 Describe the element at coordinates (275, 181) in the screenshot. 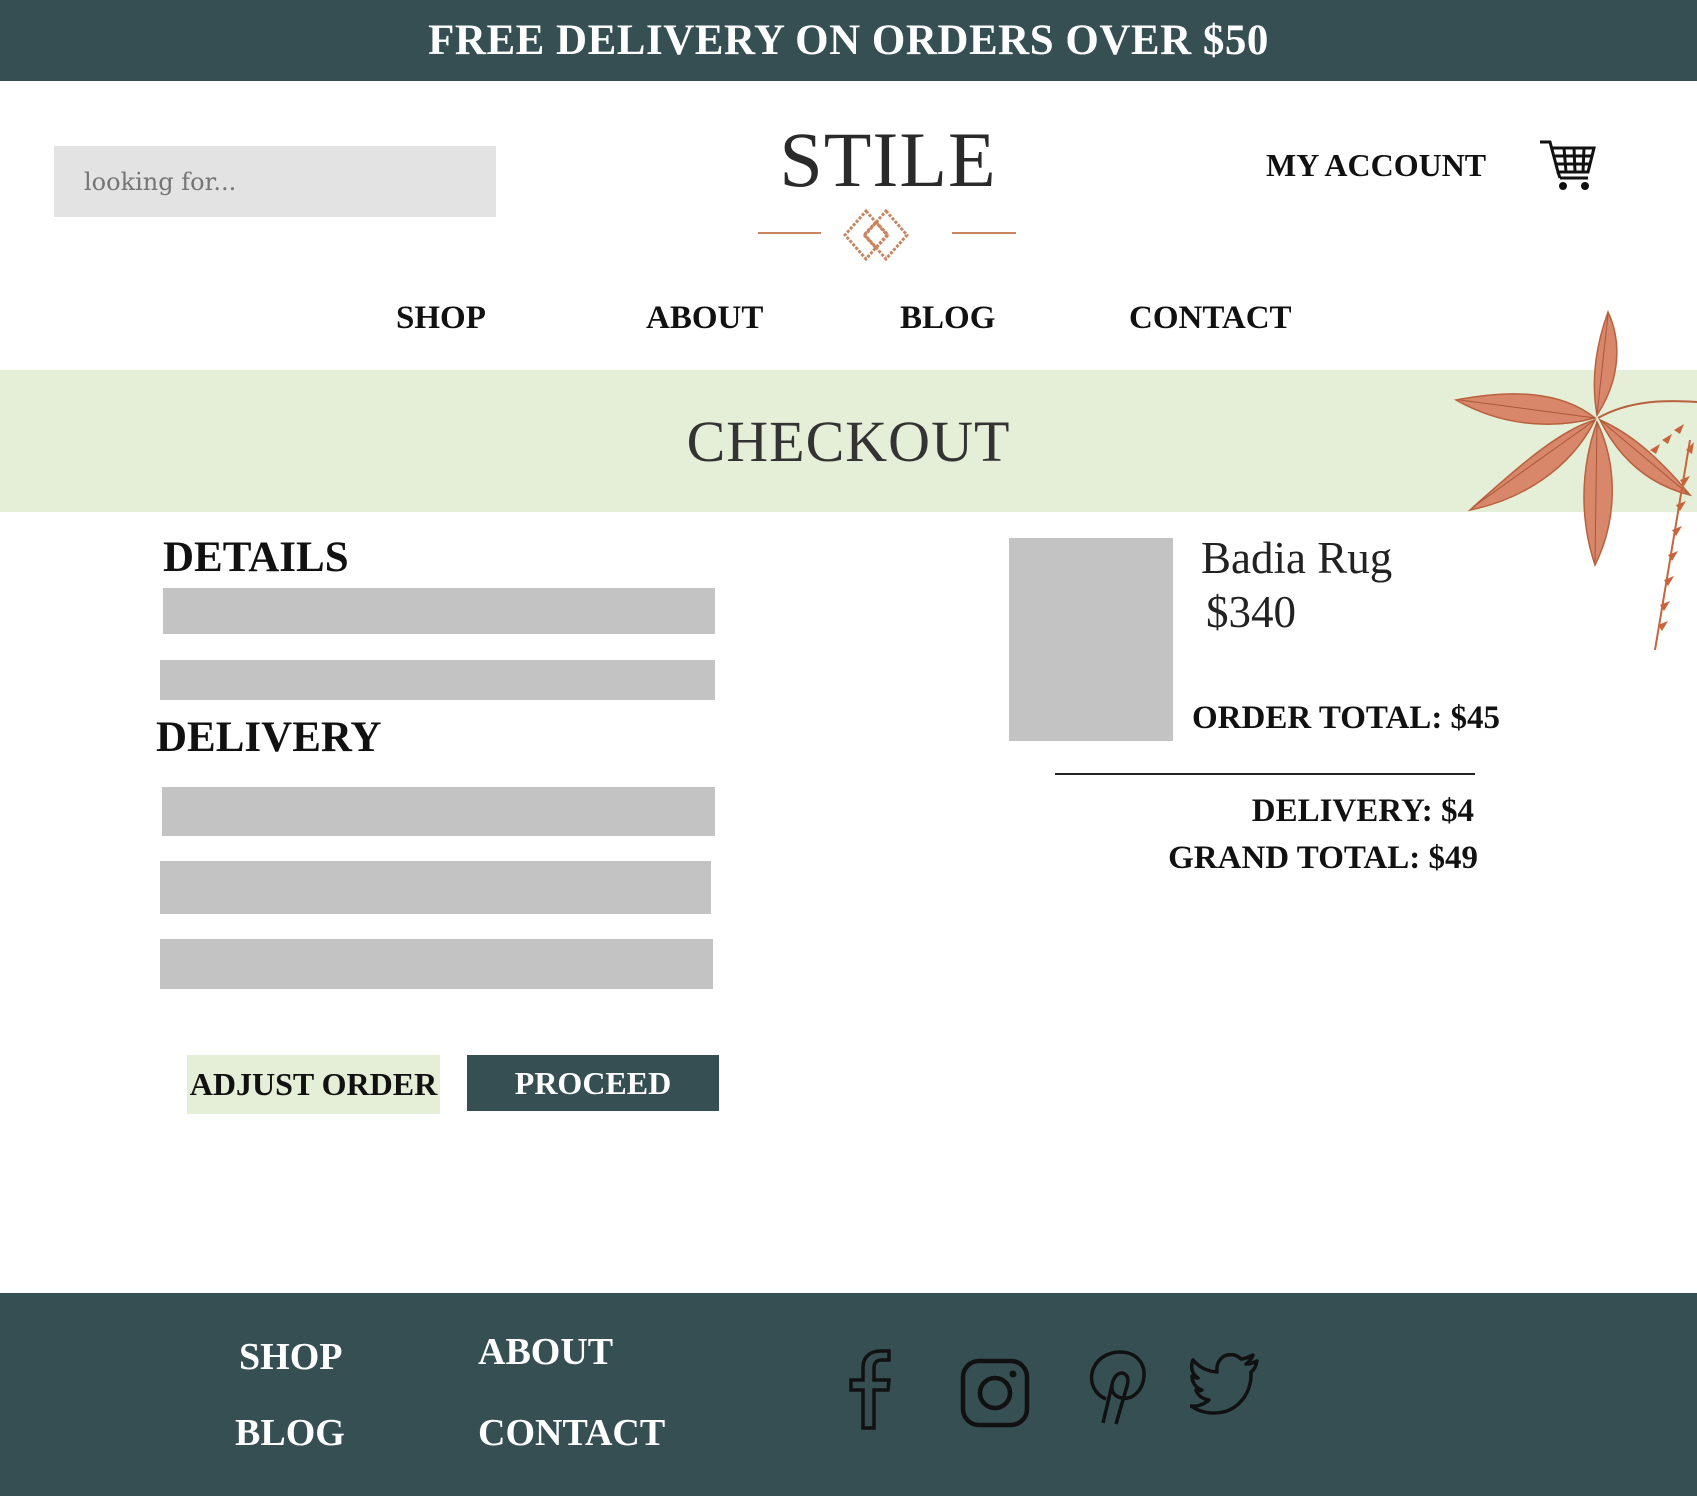

I see `search-input` at that location.